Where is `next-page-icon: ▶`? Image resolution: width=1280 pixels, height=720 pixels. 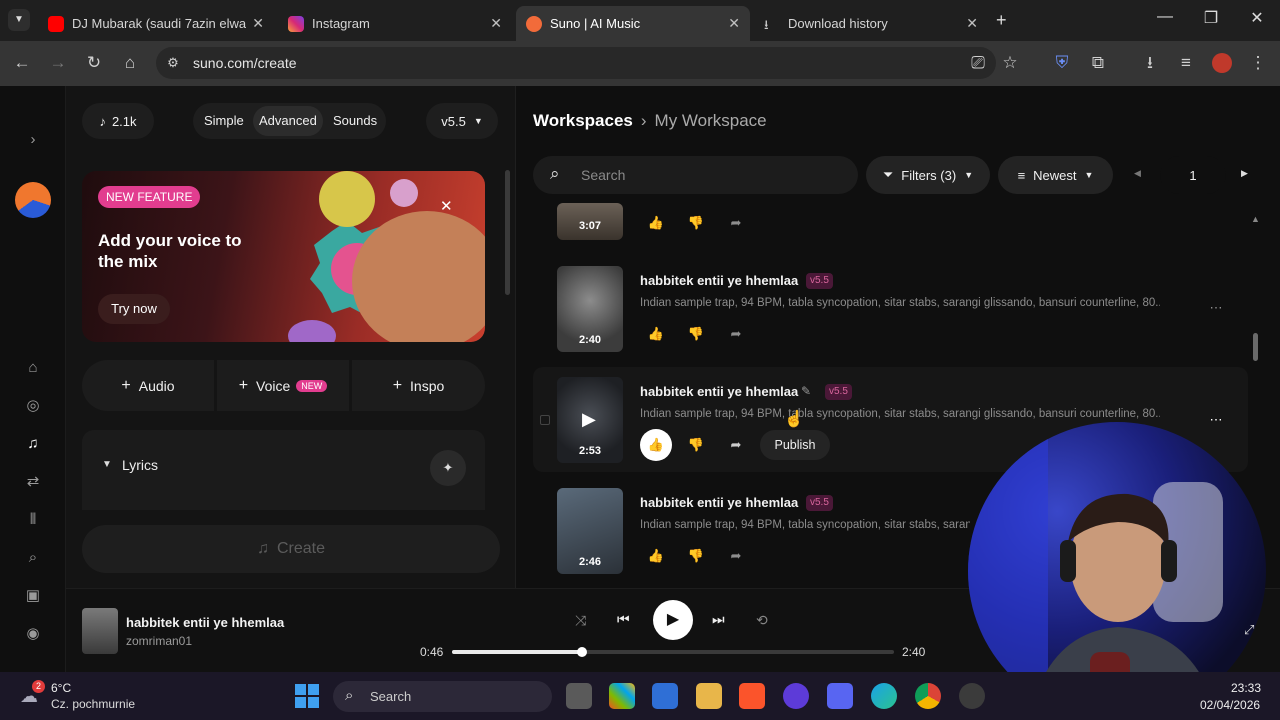
next-page-icon: ▶ is located at coordinates (1244, 173).